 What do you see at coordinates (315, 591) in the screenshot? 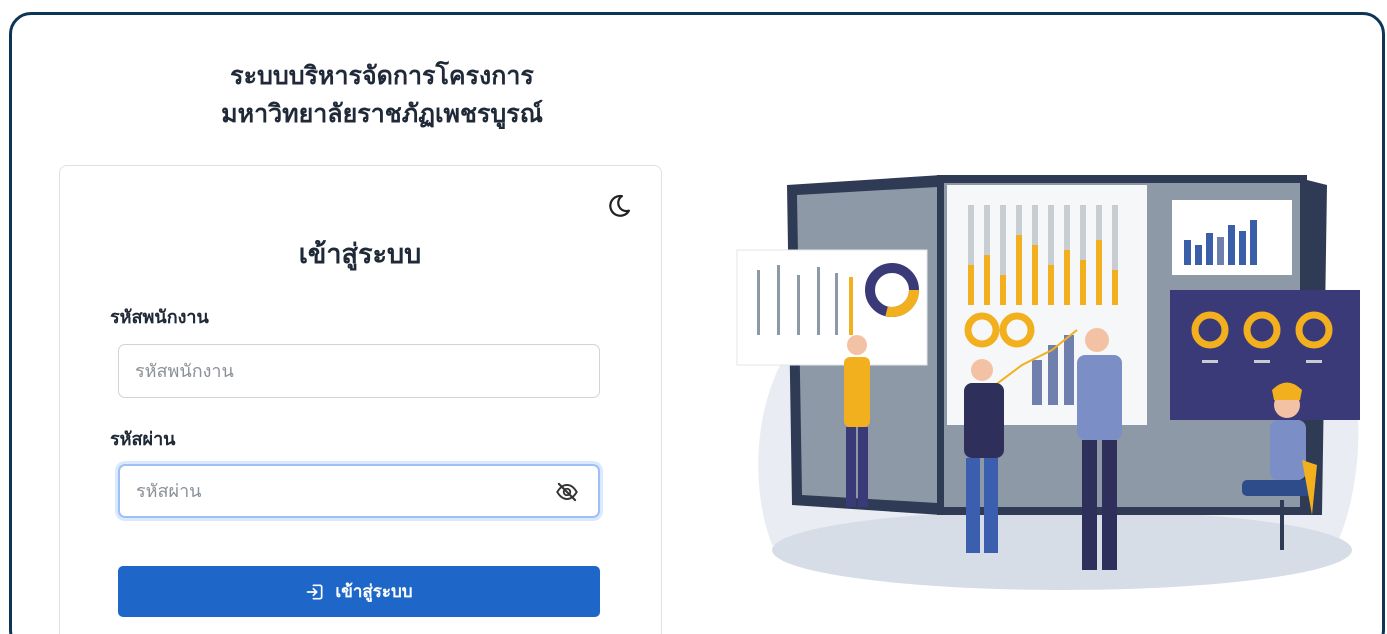
I see `login-arrow-icon` at bounding box center [315, 591].